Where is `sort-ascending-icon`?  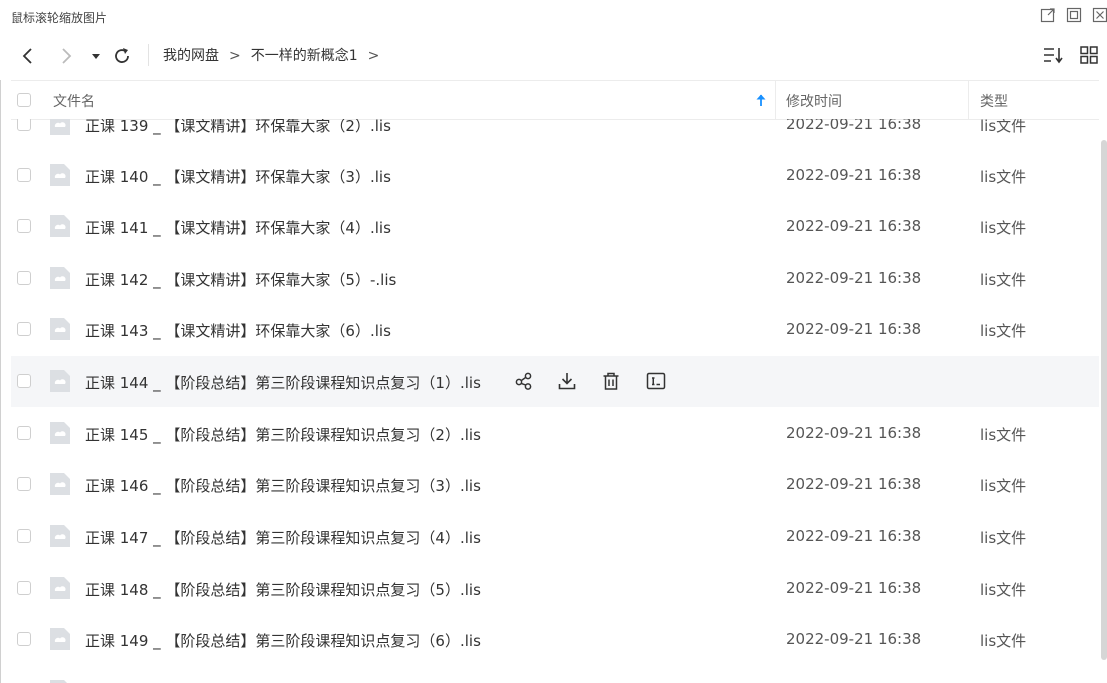 sort-ascending-icon is located at coordinates (761, 99).